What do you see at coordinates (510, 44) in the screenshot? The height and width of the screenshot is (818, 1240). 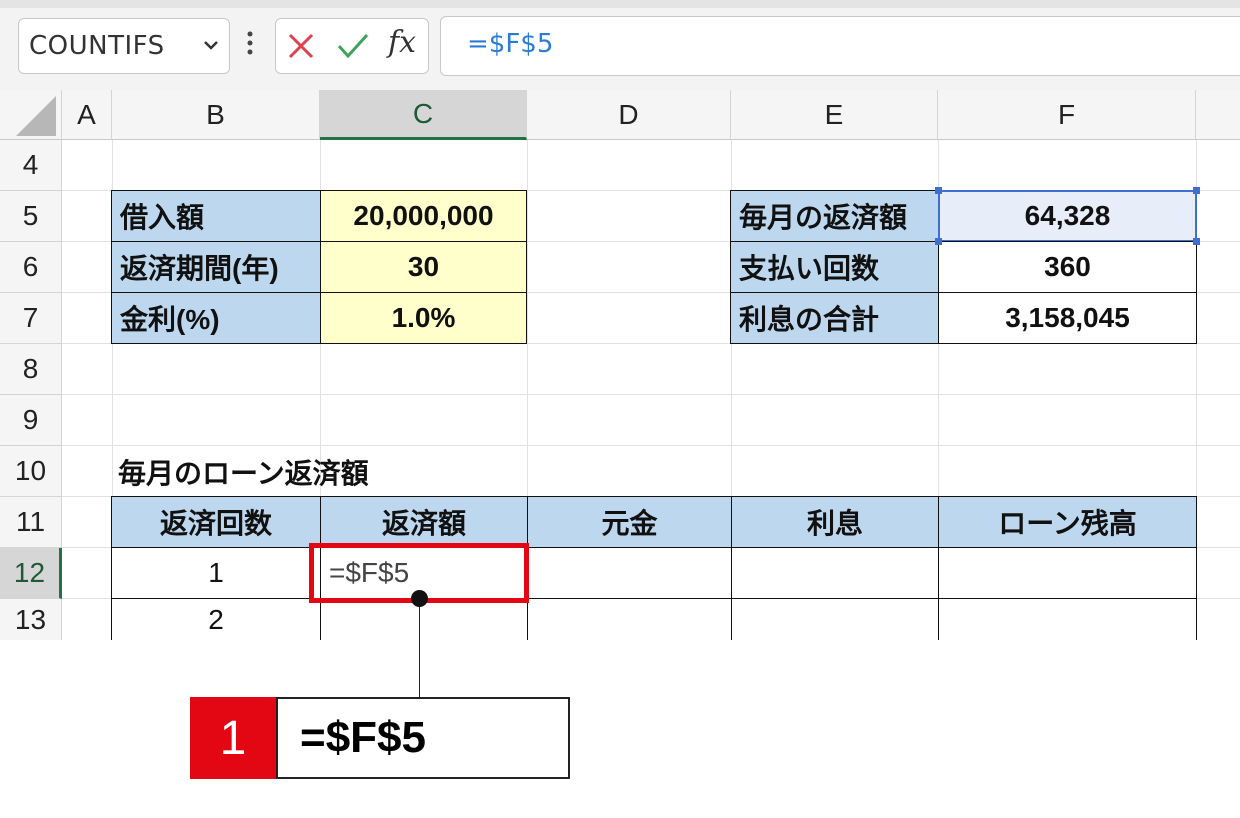 I see `formula-text: =$F$5` at bounding box center [510, 44].